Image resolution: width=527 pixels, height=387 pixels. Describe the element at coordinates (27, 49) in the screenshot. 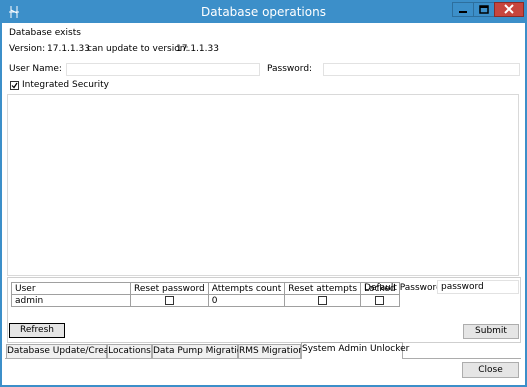

I see `version-label: Version:` at that location.